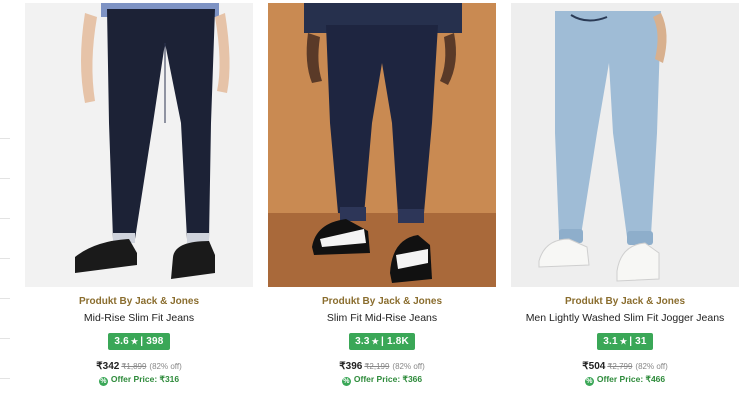 The image size is (750, 418). What do you see at coordinates (620, 366) in the screenshot?
I see `original-price: ₹2,799` at bounding box center [620, 366].